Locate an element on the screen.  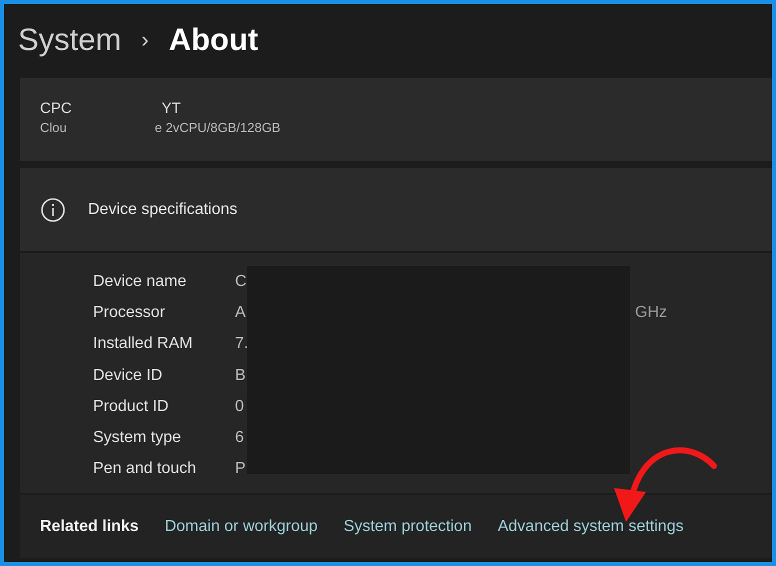
spec-value: C is located at coordinates (241, 281).